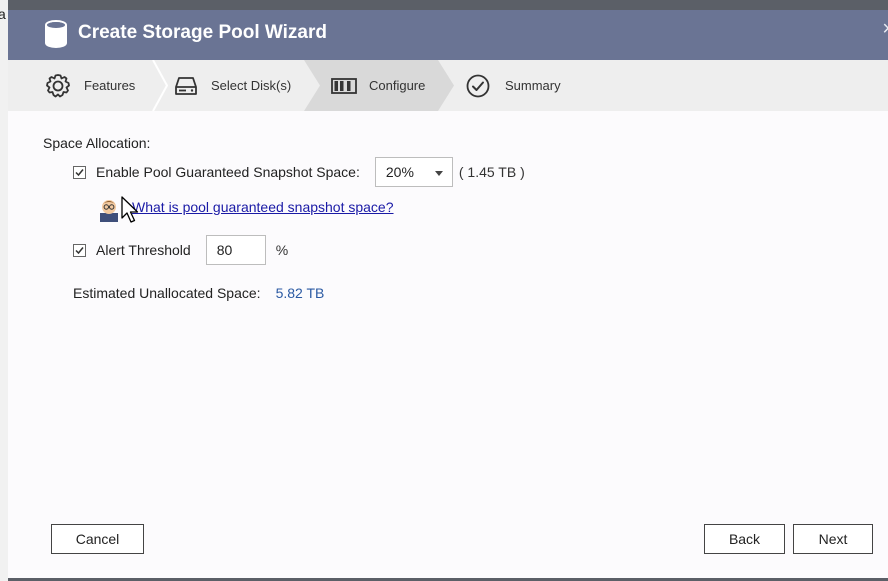  Describe the element at coordinates (143, 250) in the screenshot. I see `alert-label: Alert Threshold` at that location.